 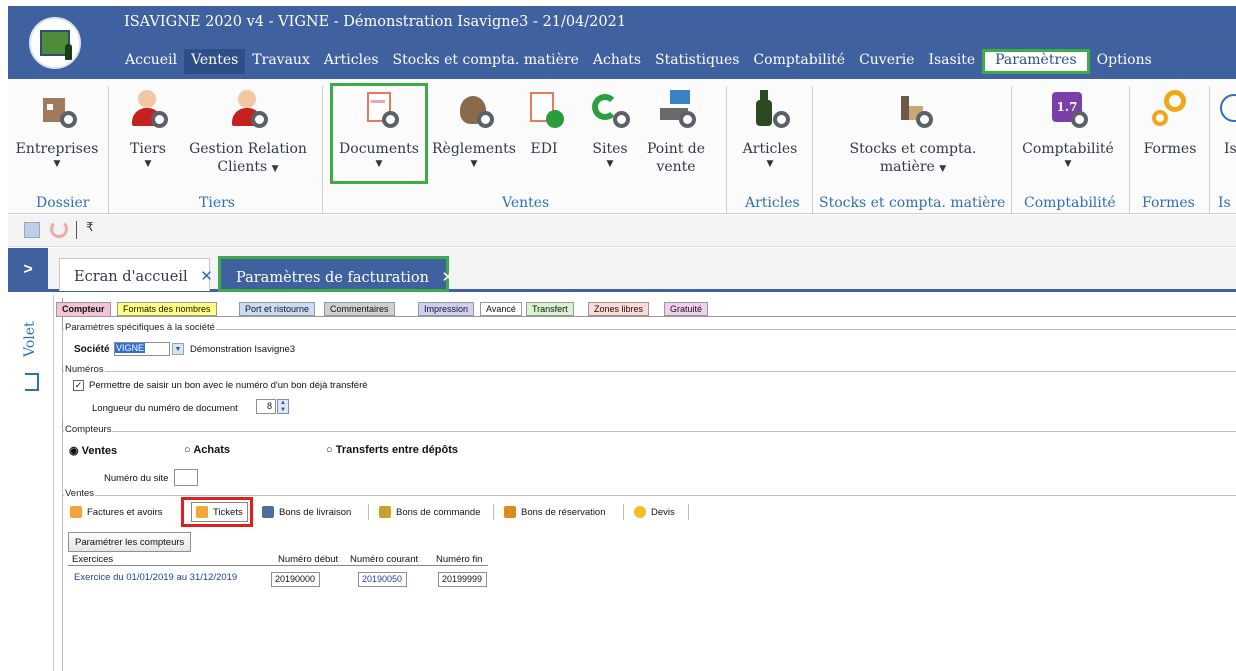 What do you see at coordinates (1226, 110) in the screenshot?
I see `circle-icon` at bounding box center [1226, 110].